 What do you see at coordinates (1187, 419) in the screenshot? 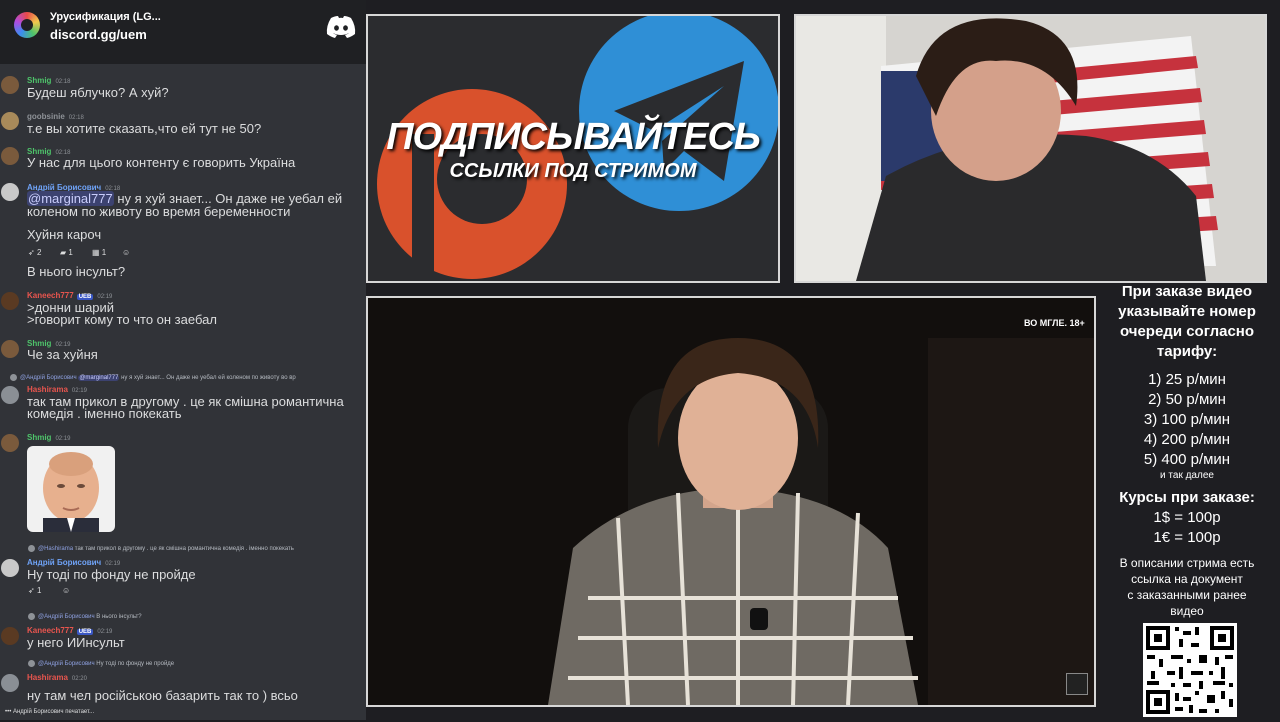
I see `rate-item: 3) 100 р/мин` at bounding box center [1187, 419].